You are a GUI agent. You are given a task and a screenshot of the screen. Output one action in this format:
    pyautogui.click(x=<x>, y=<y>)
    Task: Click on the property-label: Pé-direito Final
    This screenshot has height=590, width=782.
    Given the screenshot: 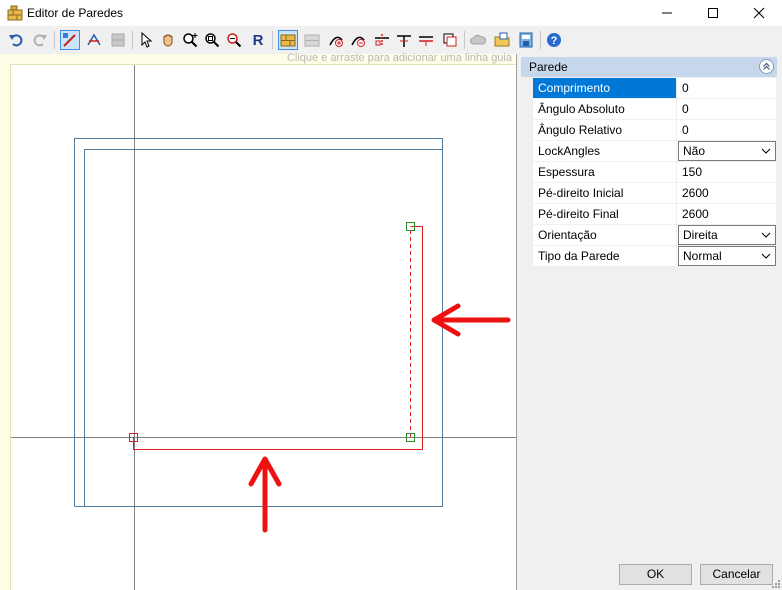 What is the action you would take?
    pyautogui.click(x=605, y=214)
    